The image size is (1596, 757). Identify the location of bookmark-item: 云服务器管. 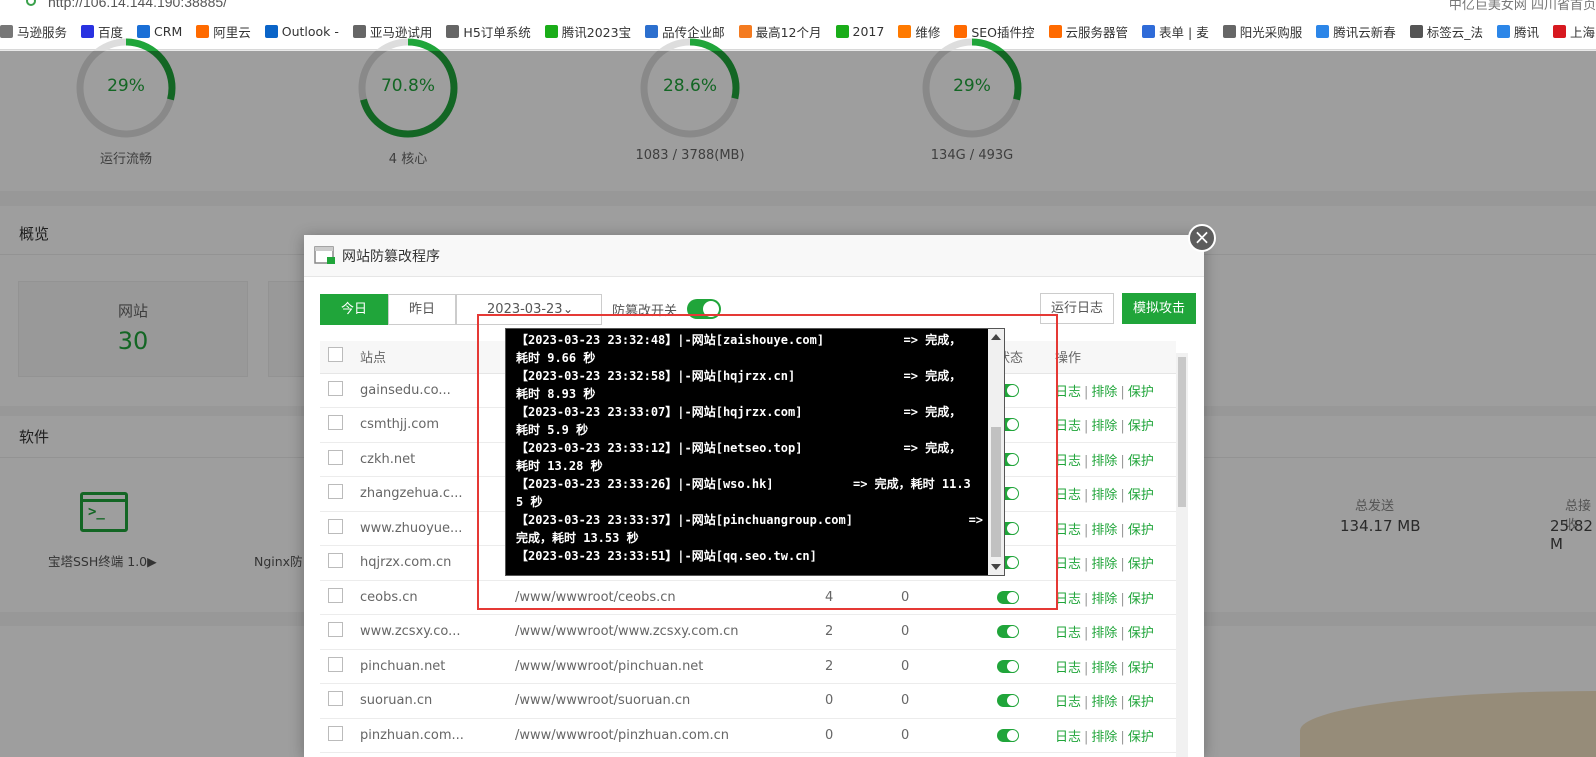
(1088, 31).